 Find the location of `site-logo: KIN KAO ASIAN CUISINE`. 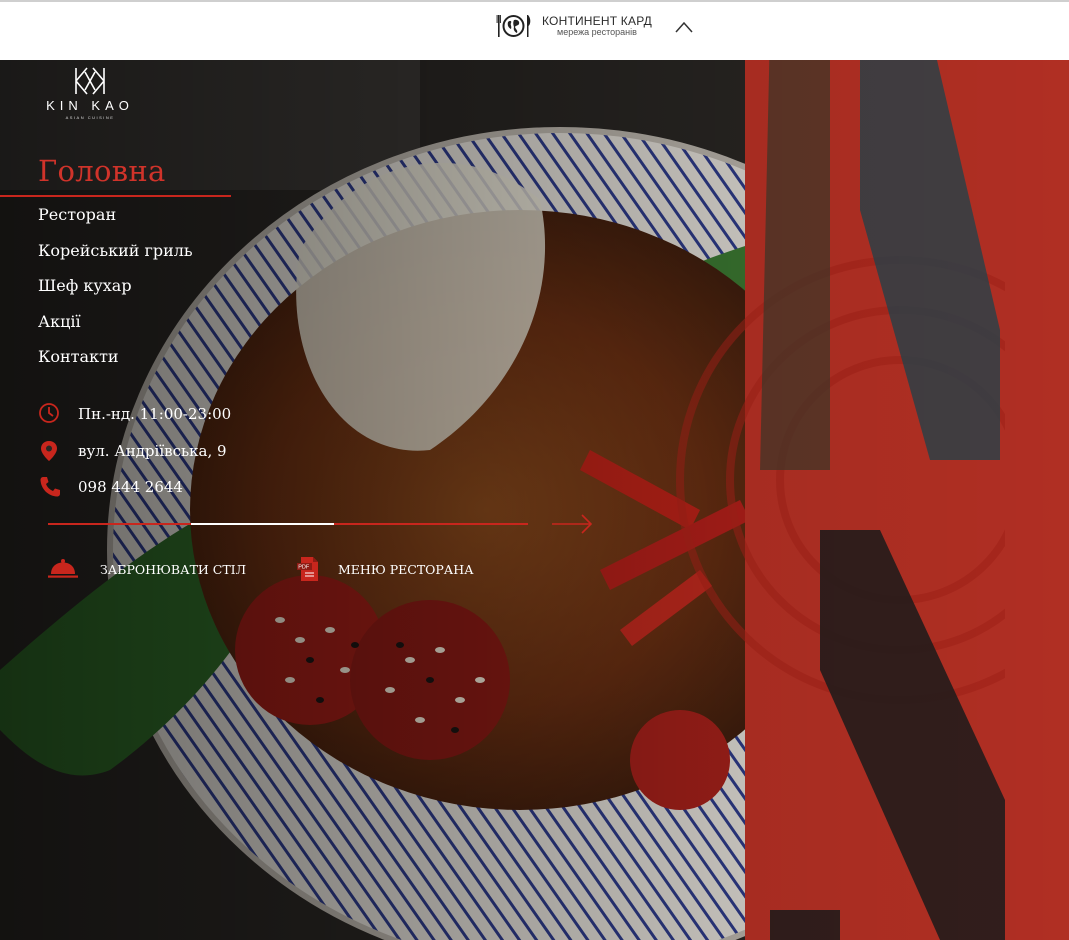

site-logo: KIN KAO ASIAN CUISINE is located at coordinates (90, 96).